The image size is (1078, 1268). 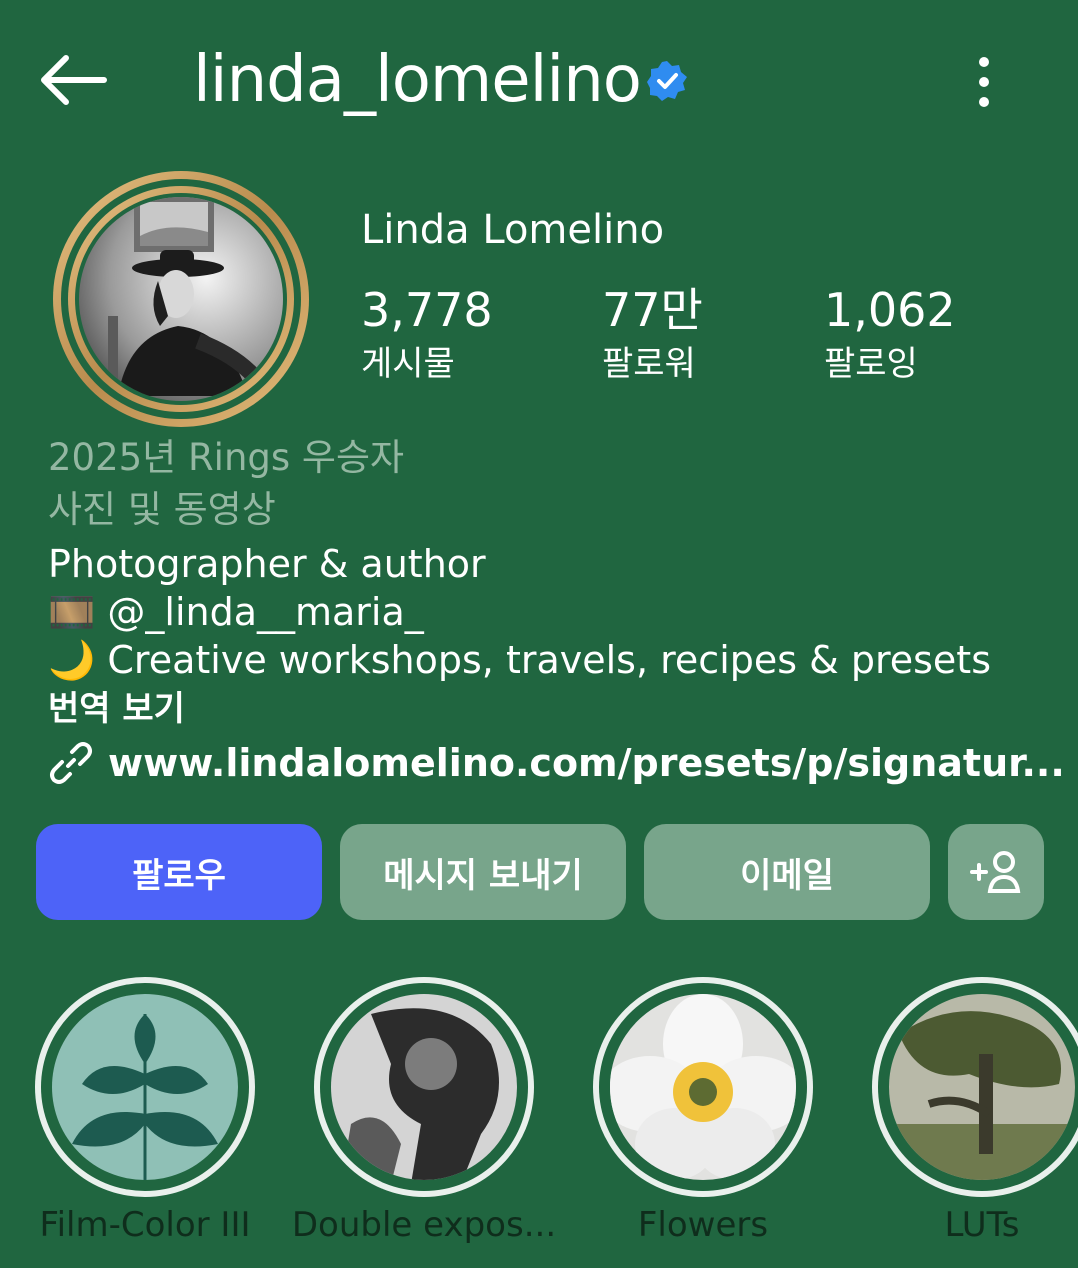 What do you see at coordinates (667, 81) in the screenshot?
I see `verified-badge-icon` at bounding box center [667, 81].